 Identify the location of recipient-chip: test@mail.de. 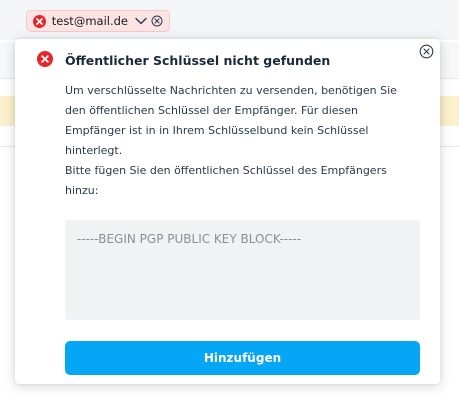
(98, 21).